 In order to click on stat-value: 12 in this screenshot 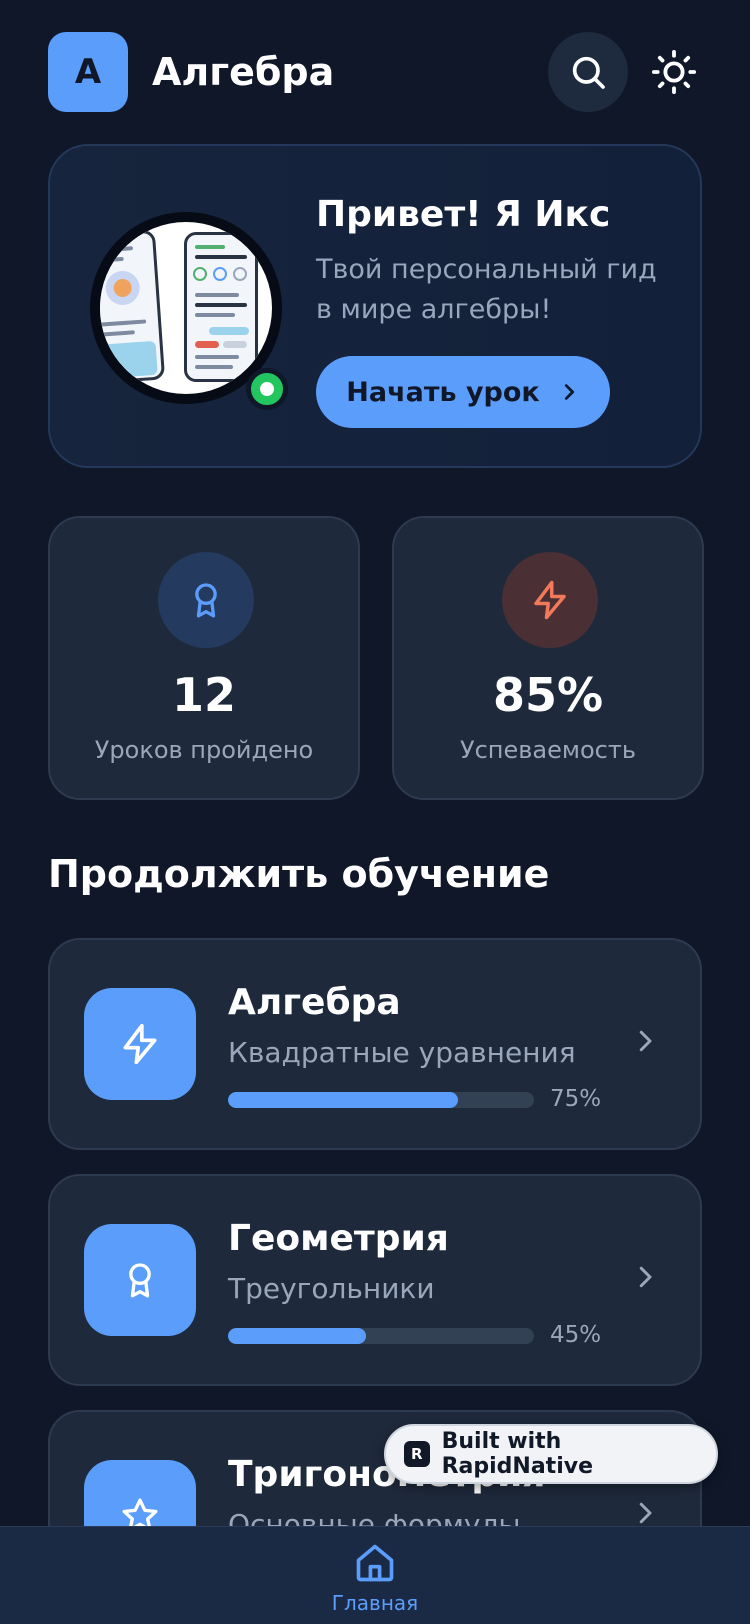, I will do `click(203, 695)`.